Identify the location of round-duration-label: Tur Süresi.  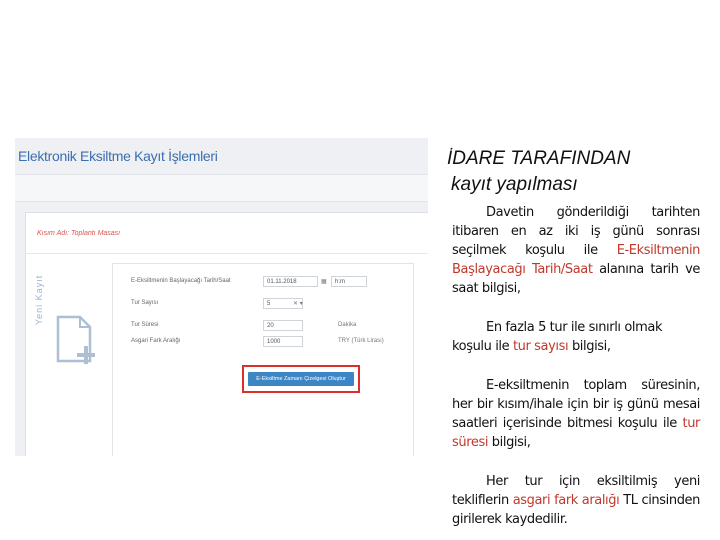
(145, 325).